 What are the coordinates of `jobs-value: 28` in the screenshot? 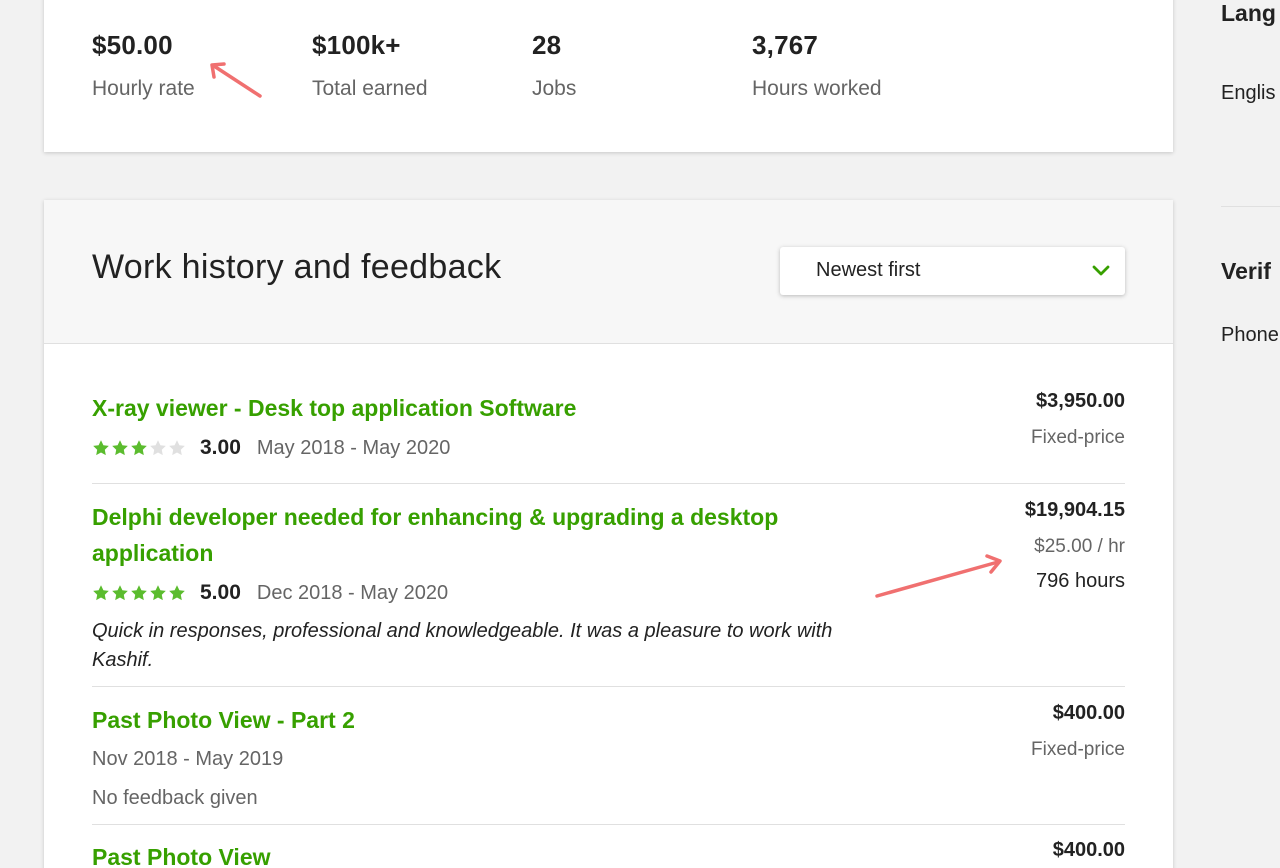 It's located at (547, 45).